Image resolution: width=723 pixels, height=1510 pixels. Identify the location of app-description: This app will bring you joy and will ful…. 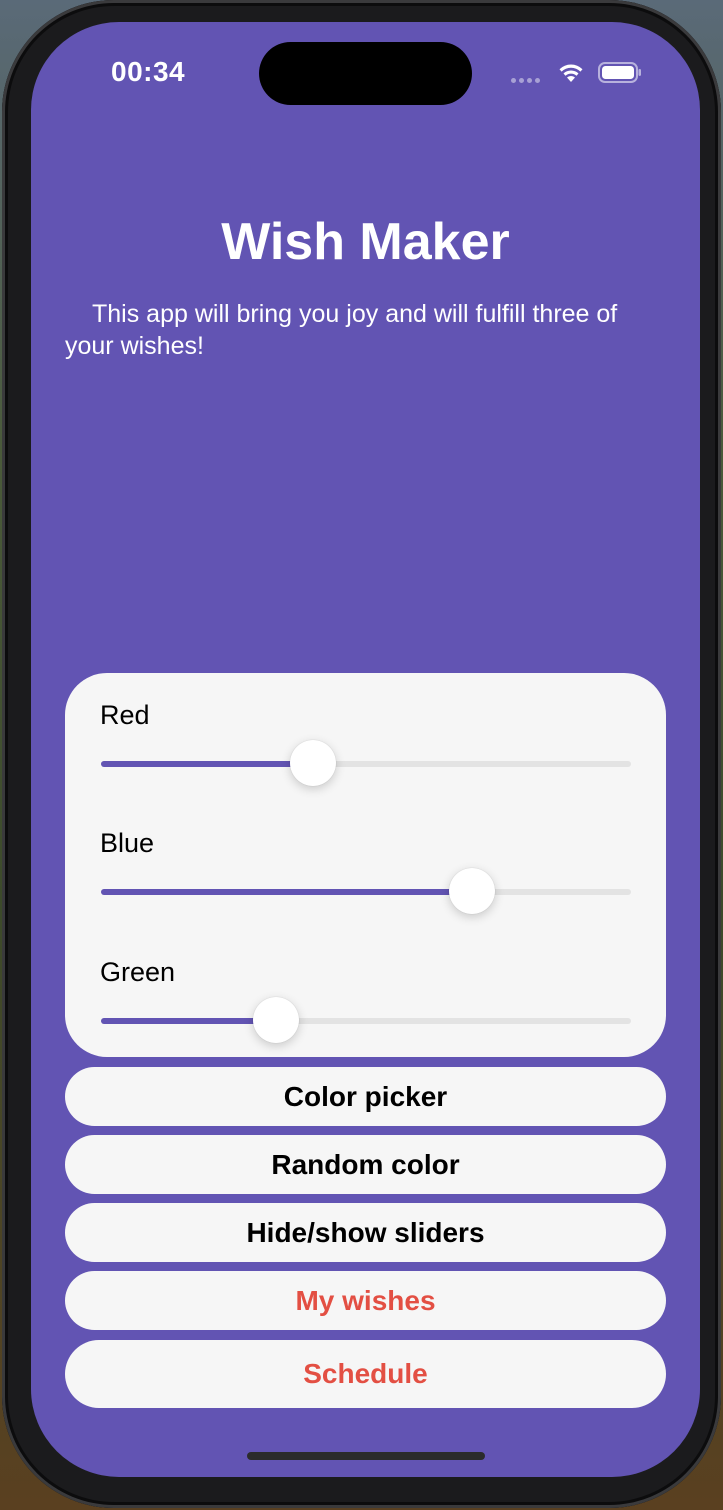
(341, 330).